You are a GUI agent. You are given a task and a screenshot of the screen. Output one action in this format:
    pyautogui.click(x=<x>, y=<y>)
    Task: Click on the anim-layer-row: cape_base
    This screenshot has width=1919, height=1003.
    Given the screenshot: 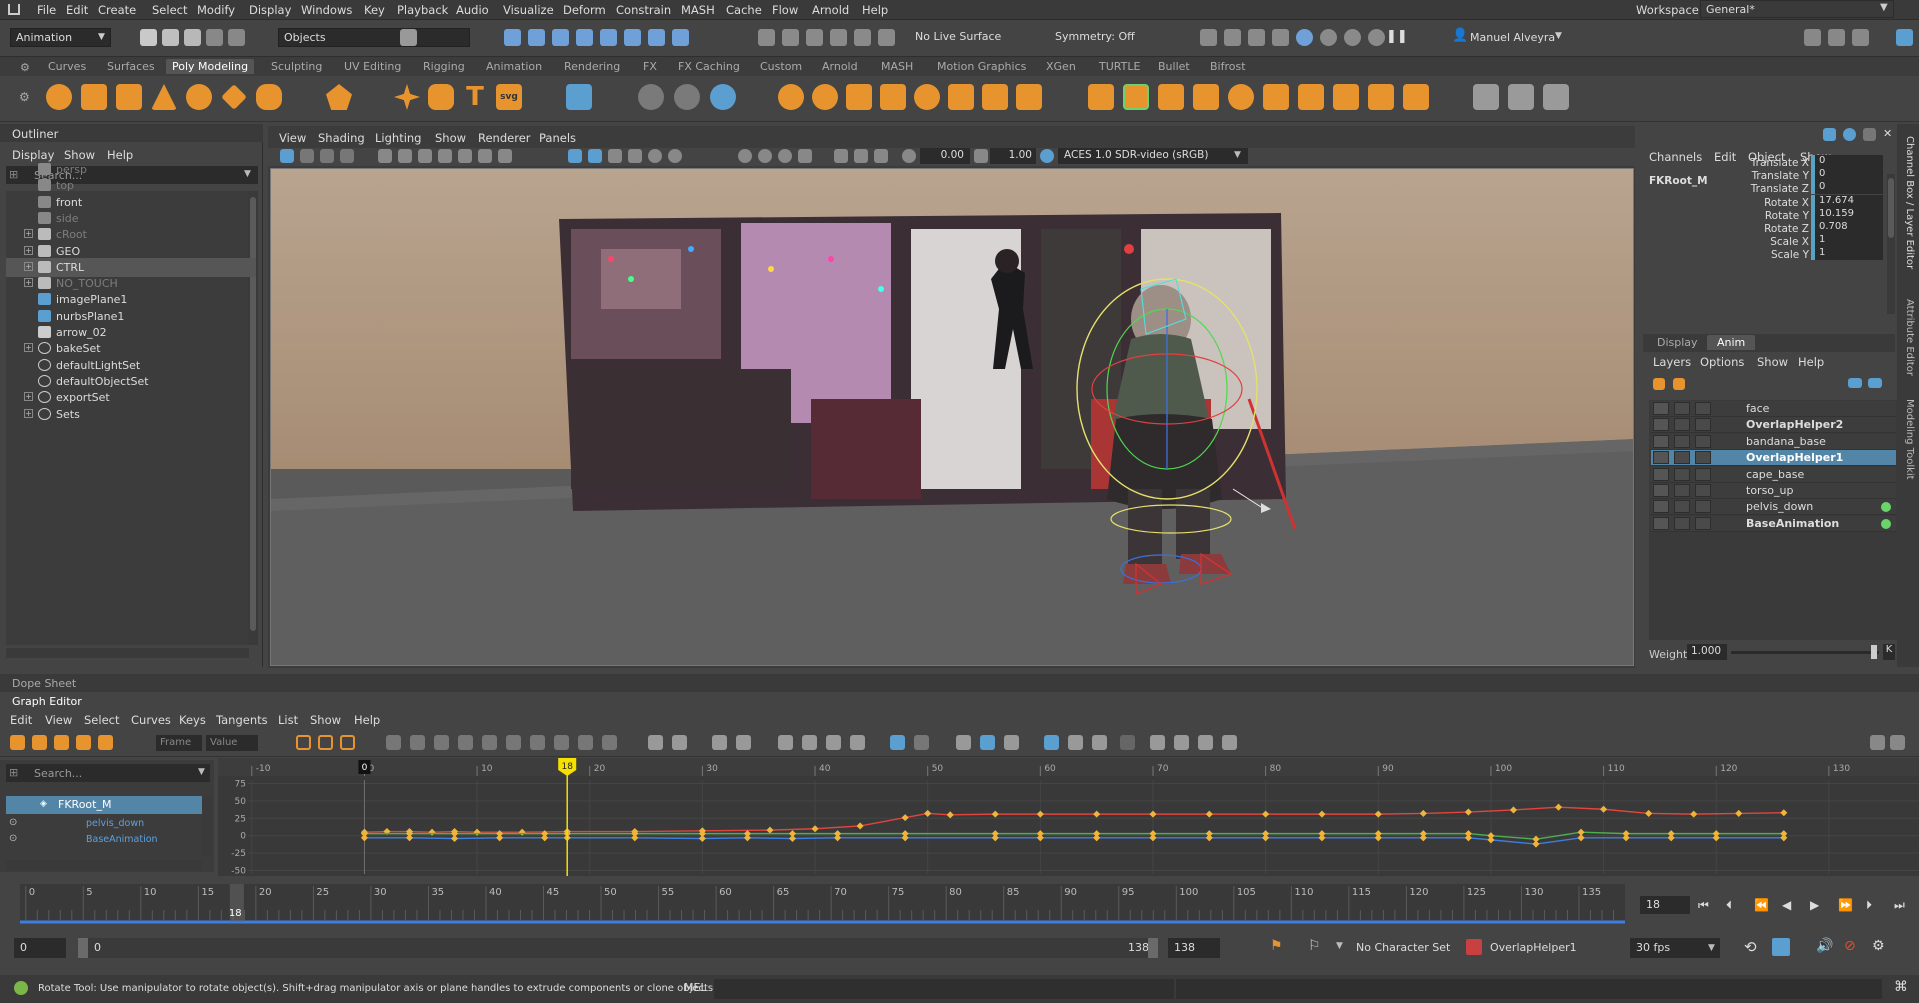 What is the action you would take?
    pyautogui.click(x=1773, y=474)
    